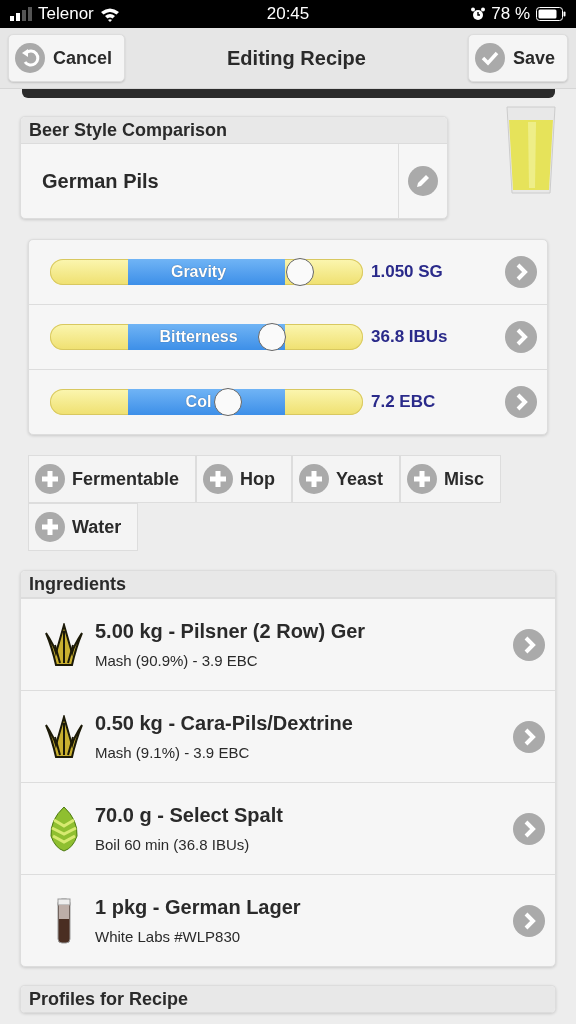  What do you see at coordinates (177, 660) in the screenshot?
I see `ingredient-detail: Mash (90.9%) - 3.9 EBC` at bounding box center [177, 660].